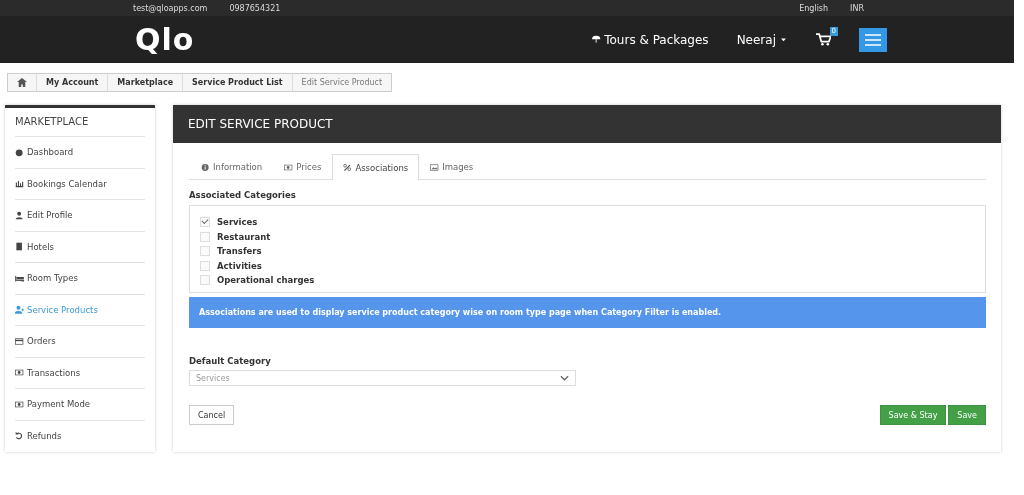 This screenshot has height=495, width=1024. Describe the element at coordinates (22, 82) in the screenshot. I see `home-icon` at that location.